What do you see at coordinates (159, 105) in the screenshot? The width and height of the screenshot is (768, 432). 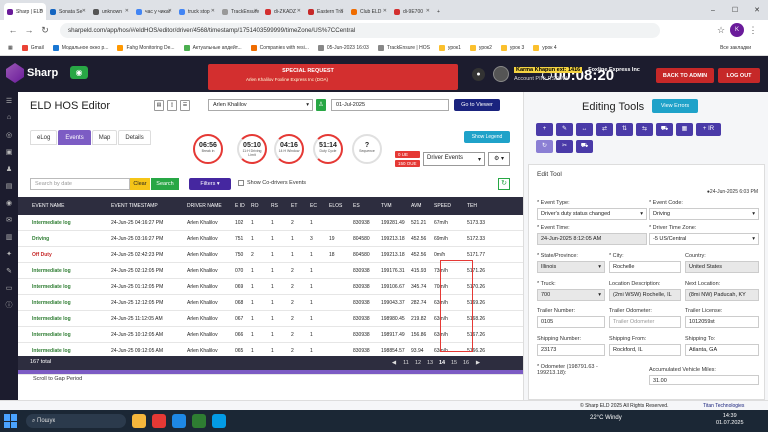 I see `doc-icon: ▤` at bounding box center [159, 105].